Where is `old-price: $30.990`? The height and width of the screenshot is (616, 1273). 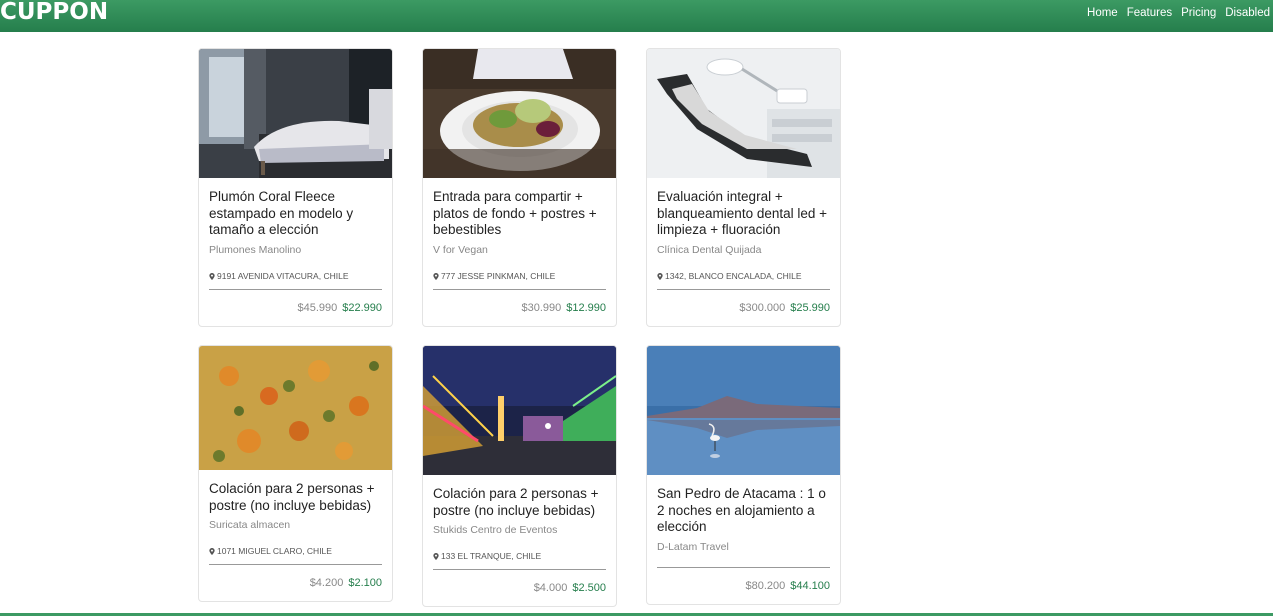
old-price: $30.990 is located at coordinates (541, 307).